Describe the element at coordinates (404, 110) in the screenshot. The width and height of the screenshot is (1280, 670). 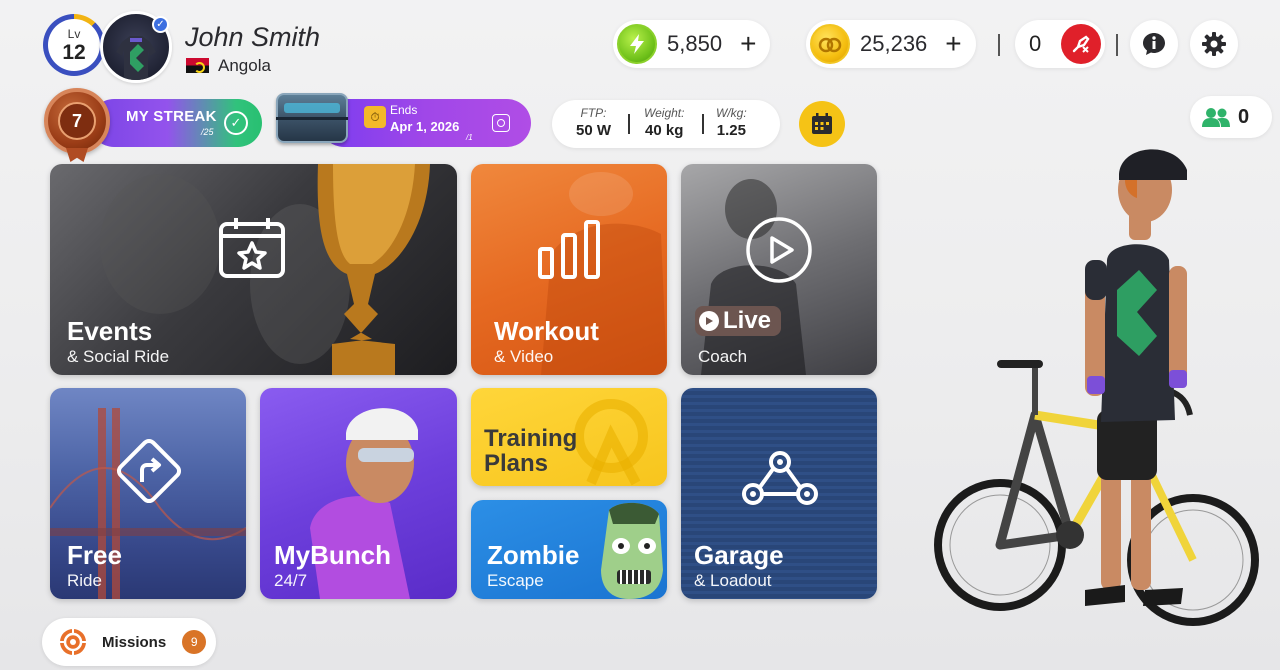
I see `ends-label: Ends` at that location.